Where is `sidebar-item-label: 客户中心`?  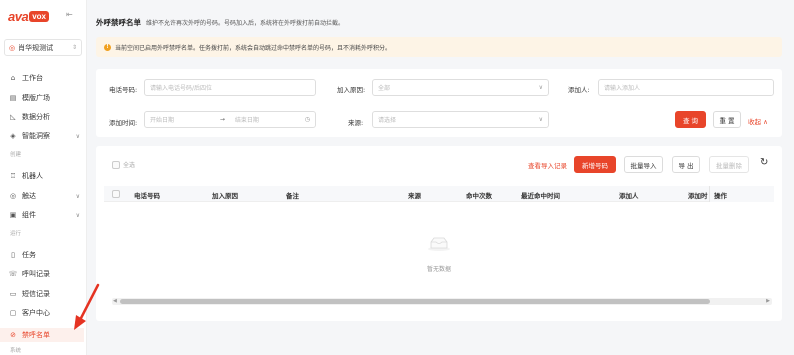
sidebar-item-label: 客户中心 is located at coordinates (36, 313).